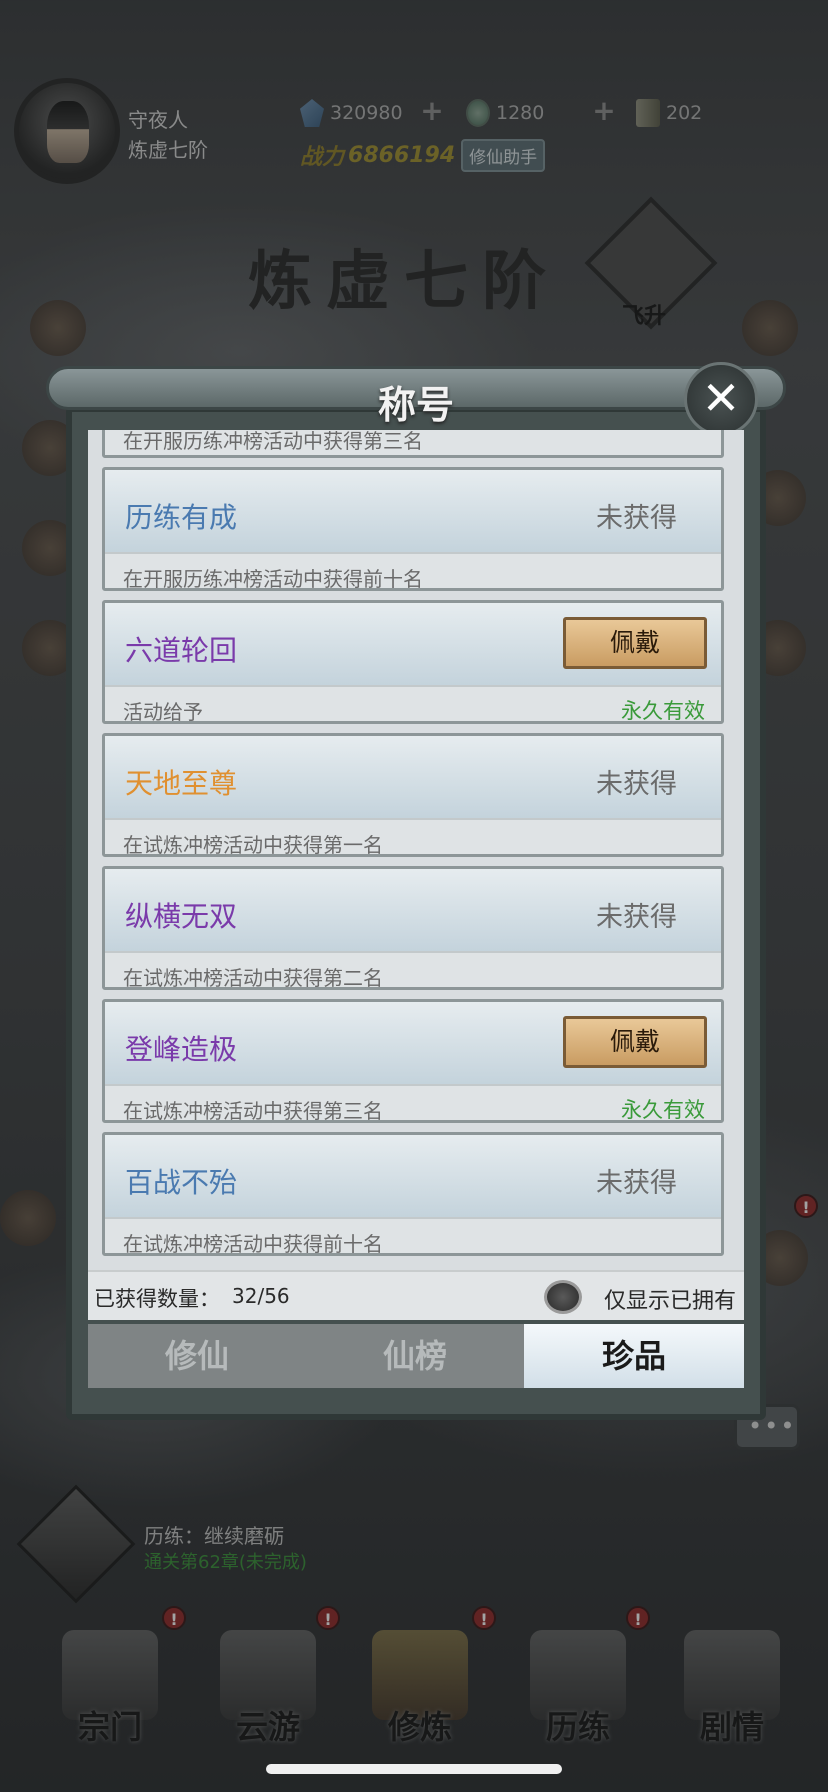 The image size is (828, 1792). What do you see at coordinates (181, 517) in the screenshot?
I see `title-name: 历练有成` at bounding box center [181, 517].